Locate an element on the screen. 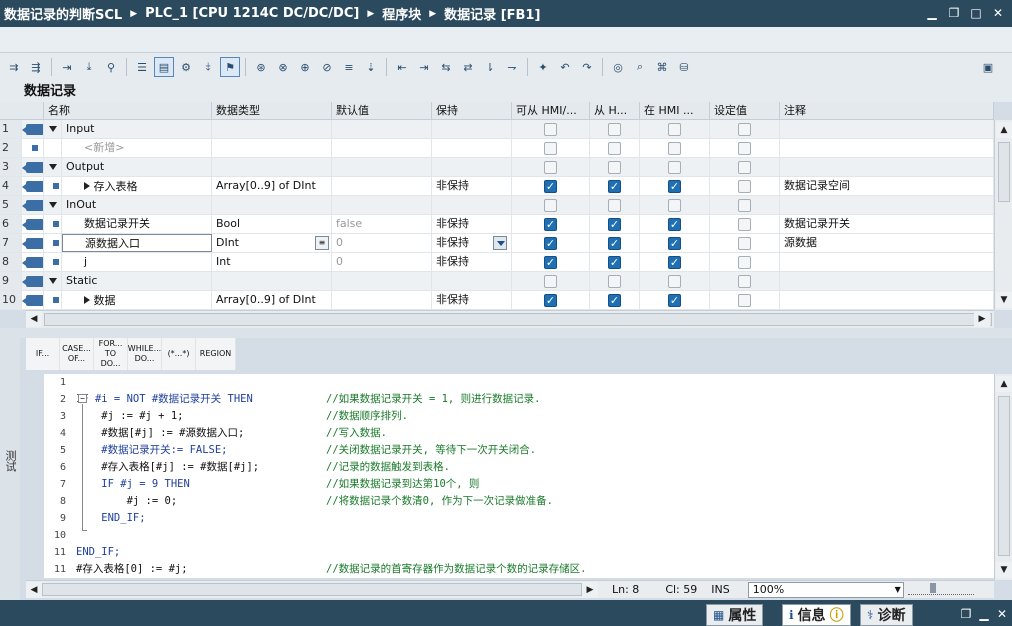 The width and height of the screenshot is (1012, 626). indent-increase-icon: ⇥ is located at coordinates (424, 67).